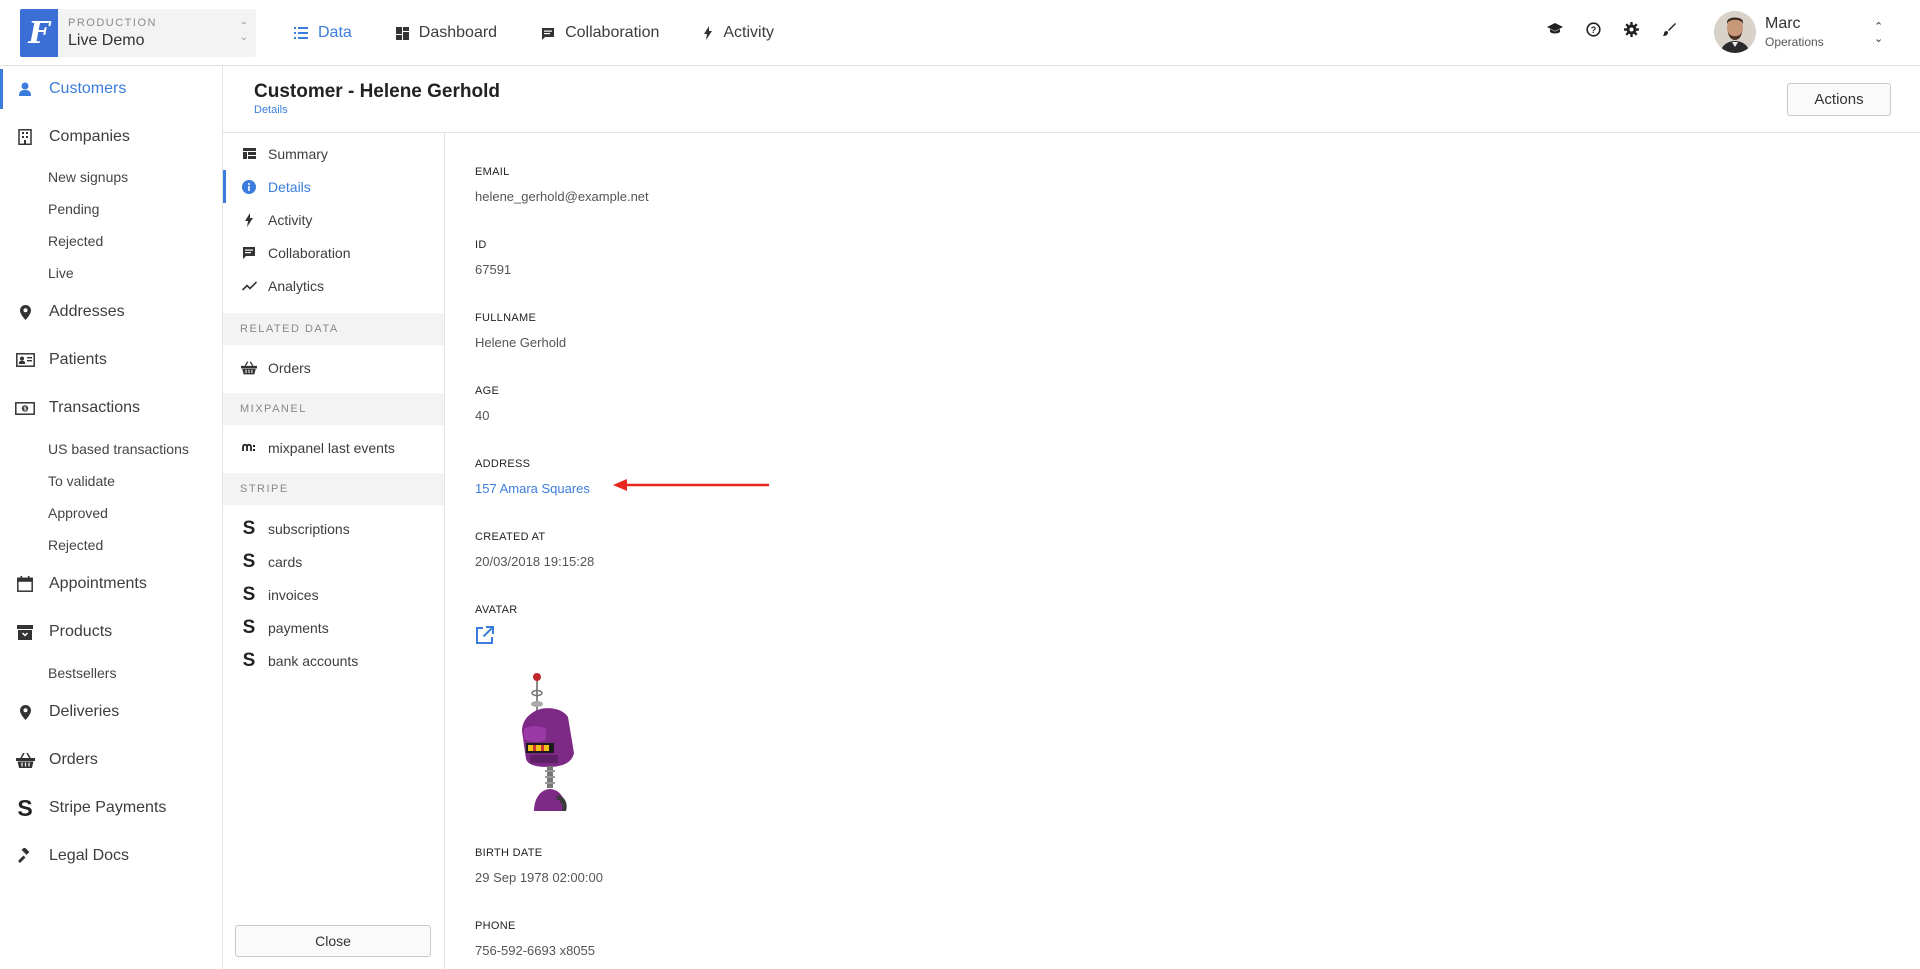  Describe the element at coordinates (249, 153) in the screenshot. I see `summary-icon` at that location.